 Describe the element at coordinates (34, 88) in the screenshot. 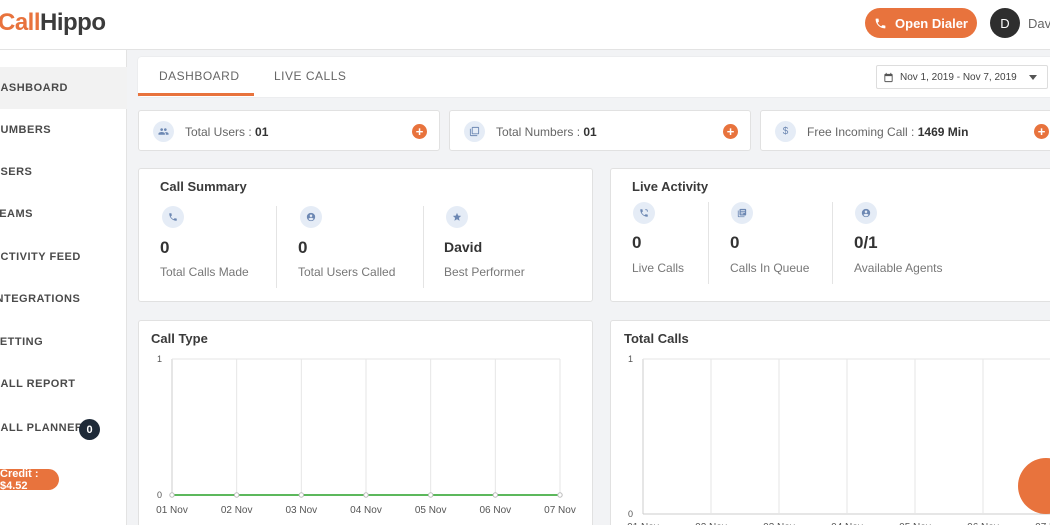

I see `sidebar-item-label: DASHBOARD` at that location.